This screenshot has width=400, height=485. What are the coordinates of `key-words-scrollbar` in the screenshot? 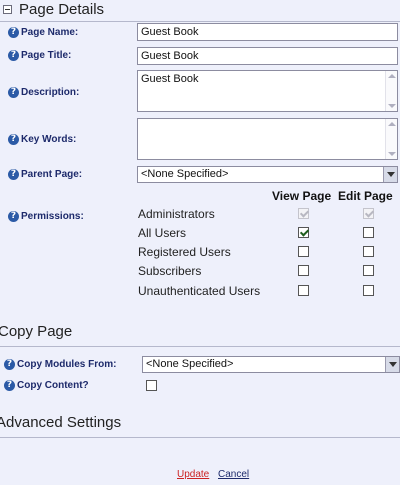 It's located at (391, 139).